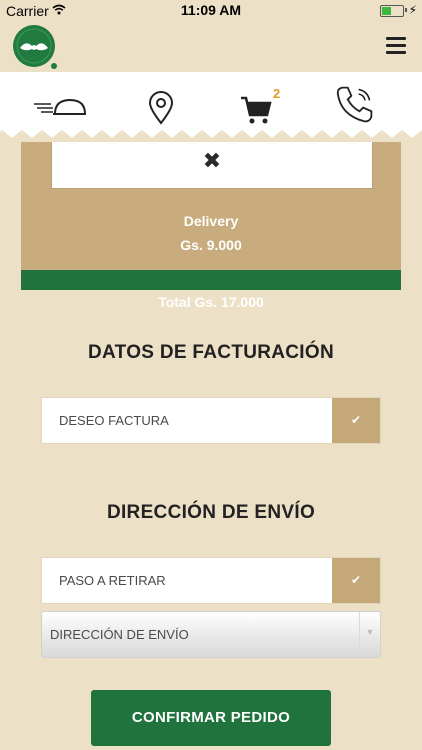 The height and width of the screenshot is (750, 422). What do you see at coordinates (211, 580) in the screenshot?
I see `pickup-toggle: PASO A RETIRAR ✔` at bounding box center [211, 580].